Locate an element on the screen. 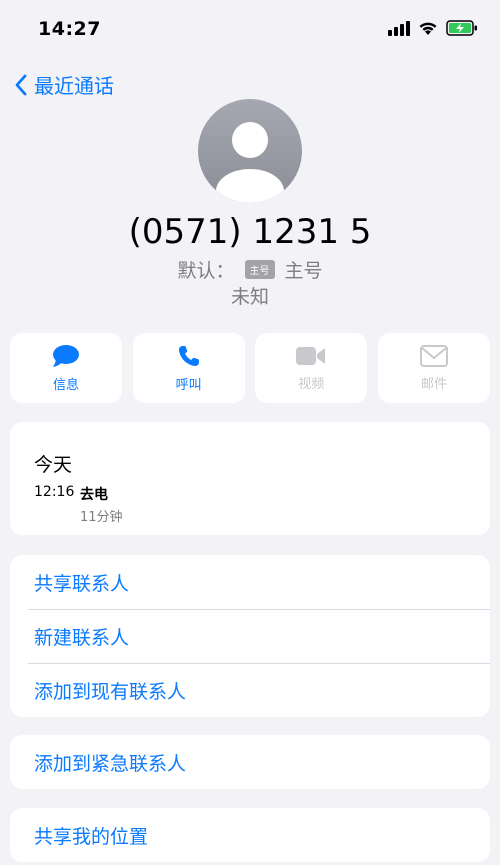 The image size is (500, 865). back-label: 最近通话 is located at coordinates (74, 86).